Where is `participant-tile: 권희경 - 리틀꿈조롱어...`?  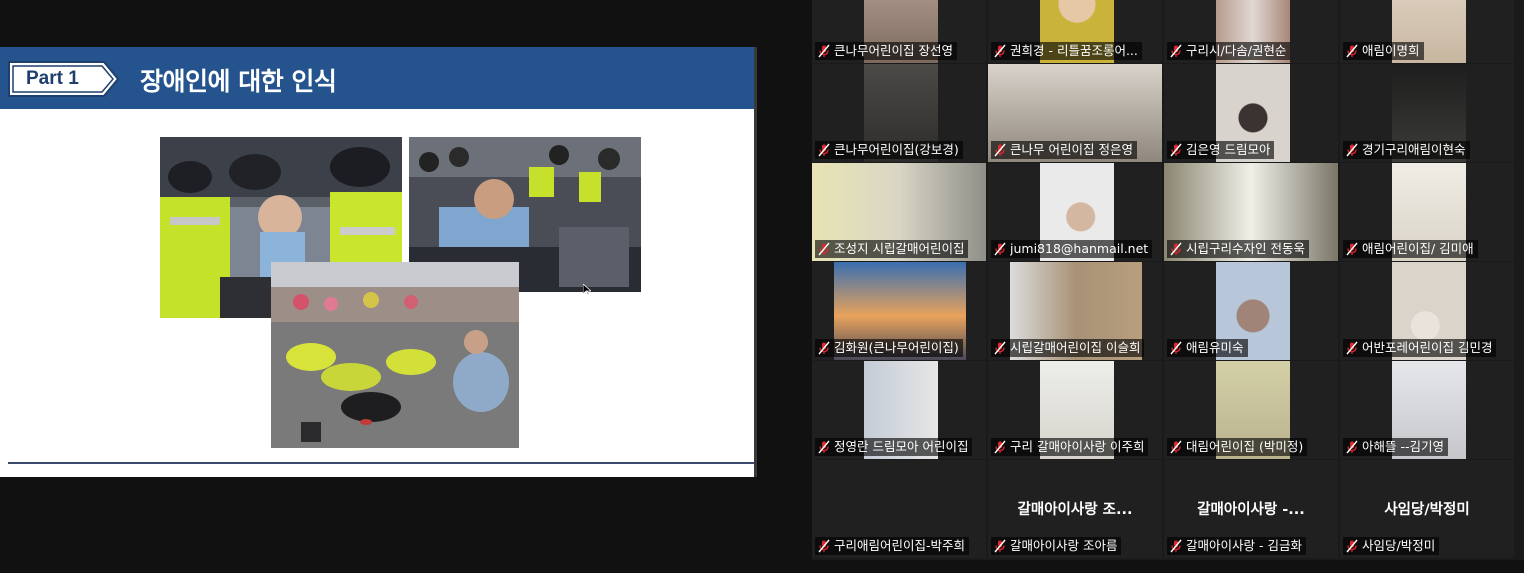 participant-tile: 권희경 - 리틀꿈조롱어... is located at coordinates (1075, 31).